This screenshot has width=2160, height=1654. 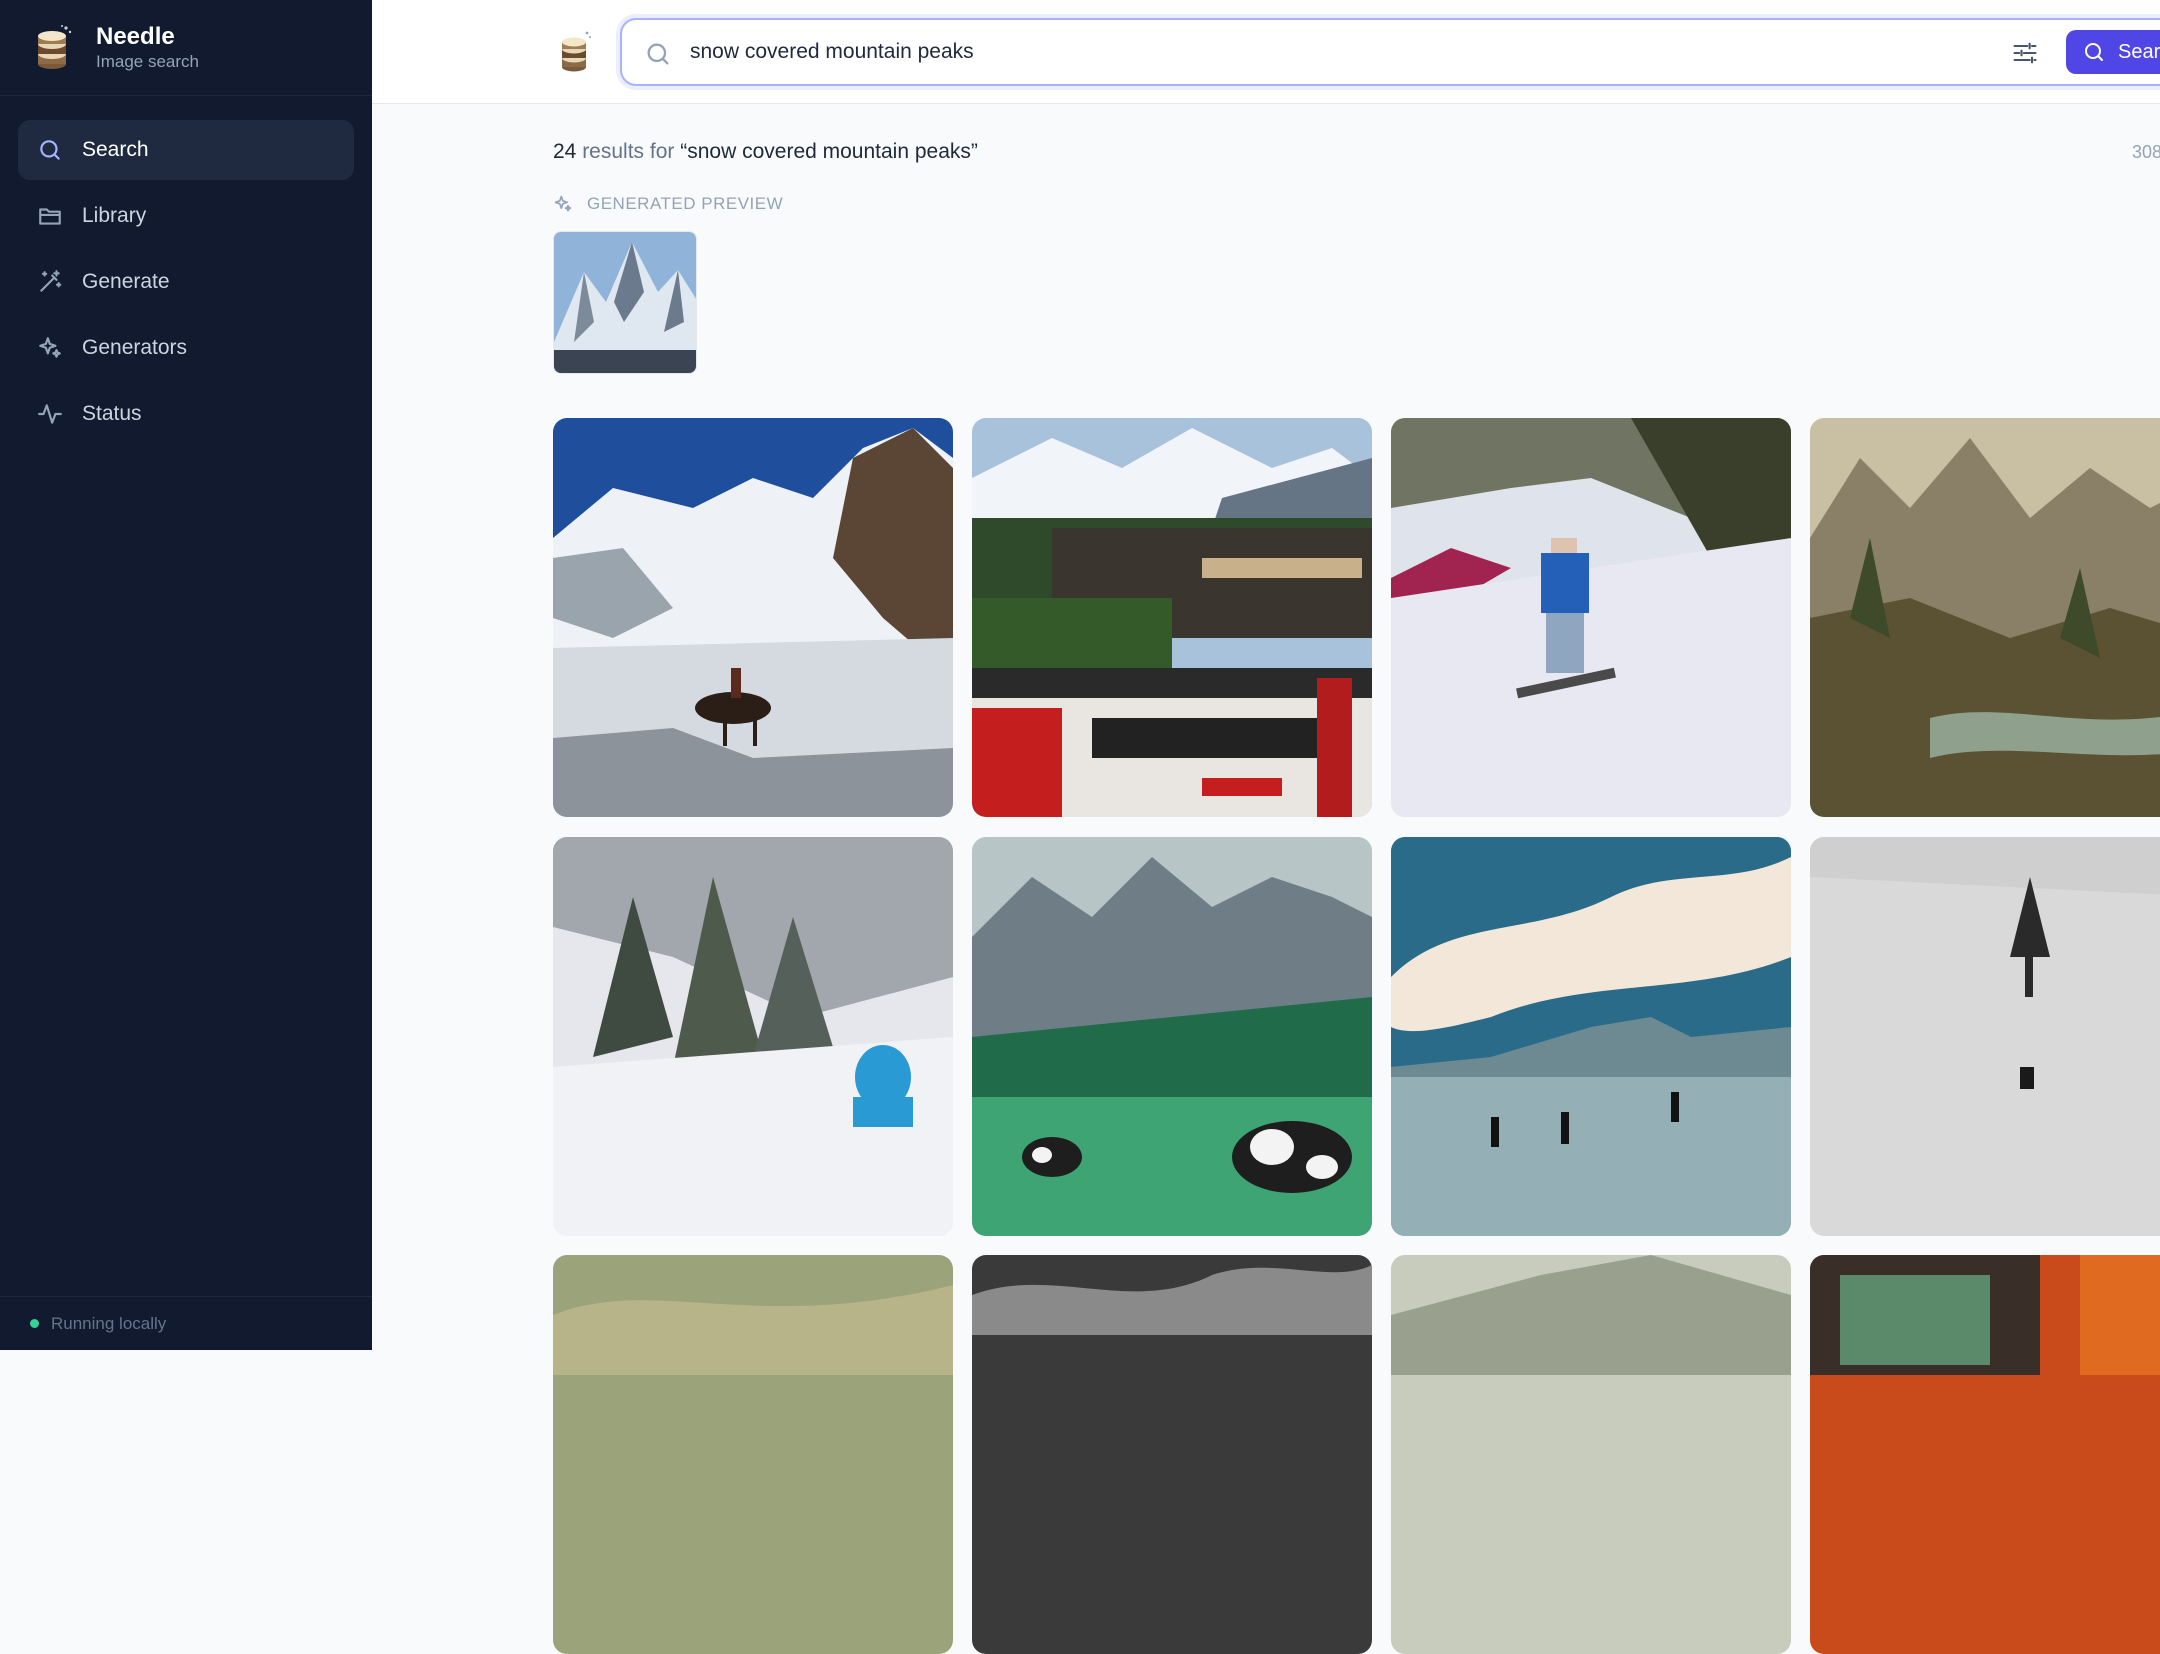 What do you see at coordinates (565, 151) in the screenshot?
I see `results-count: 24` at bounding box center [565, 151].